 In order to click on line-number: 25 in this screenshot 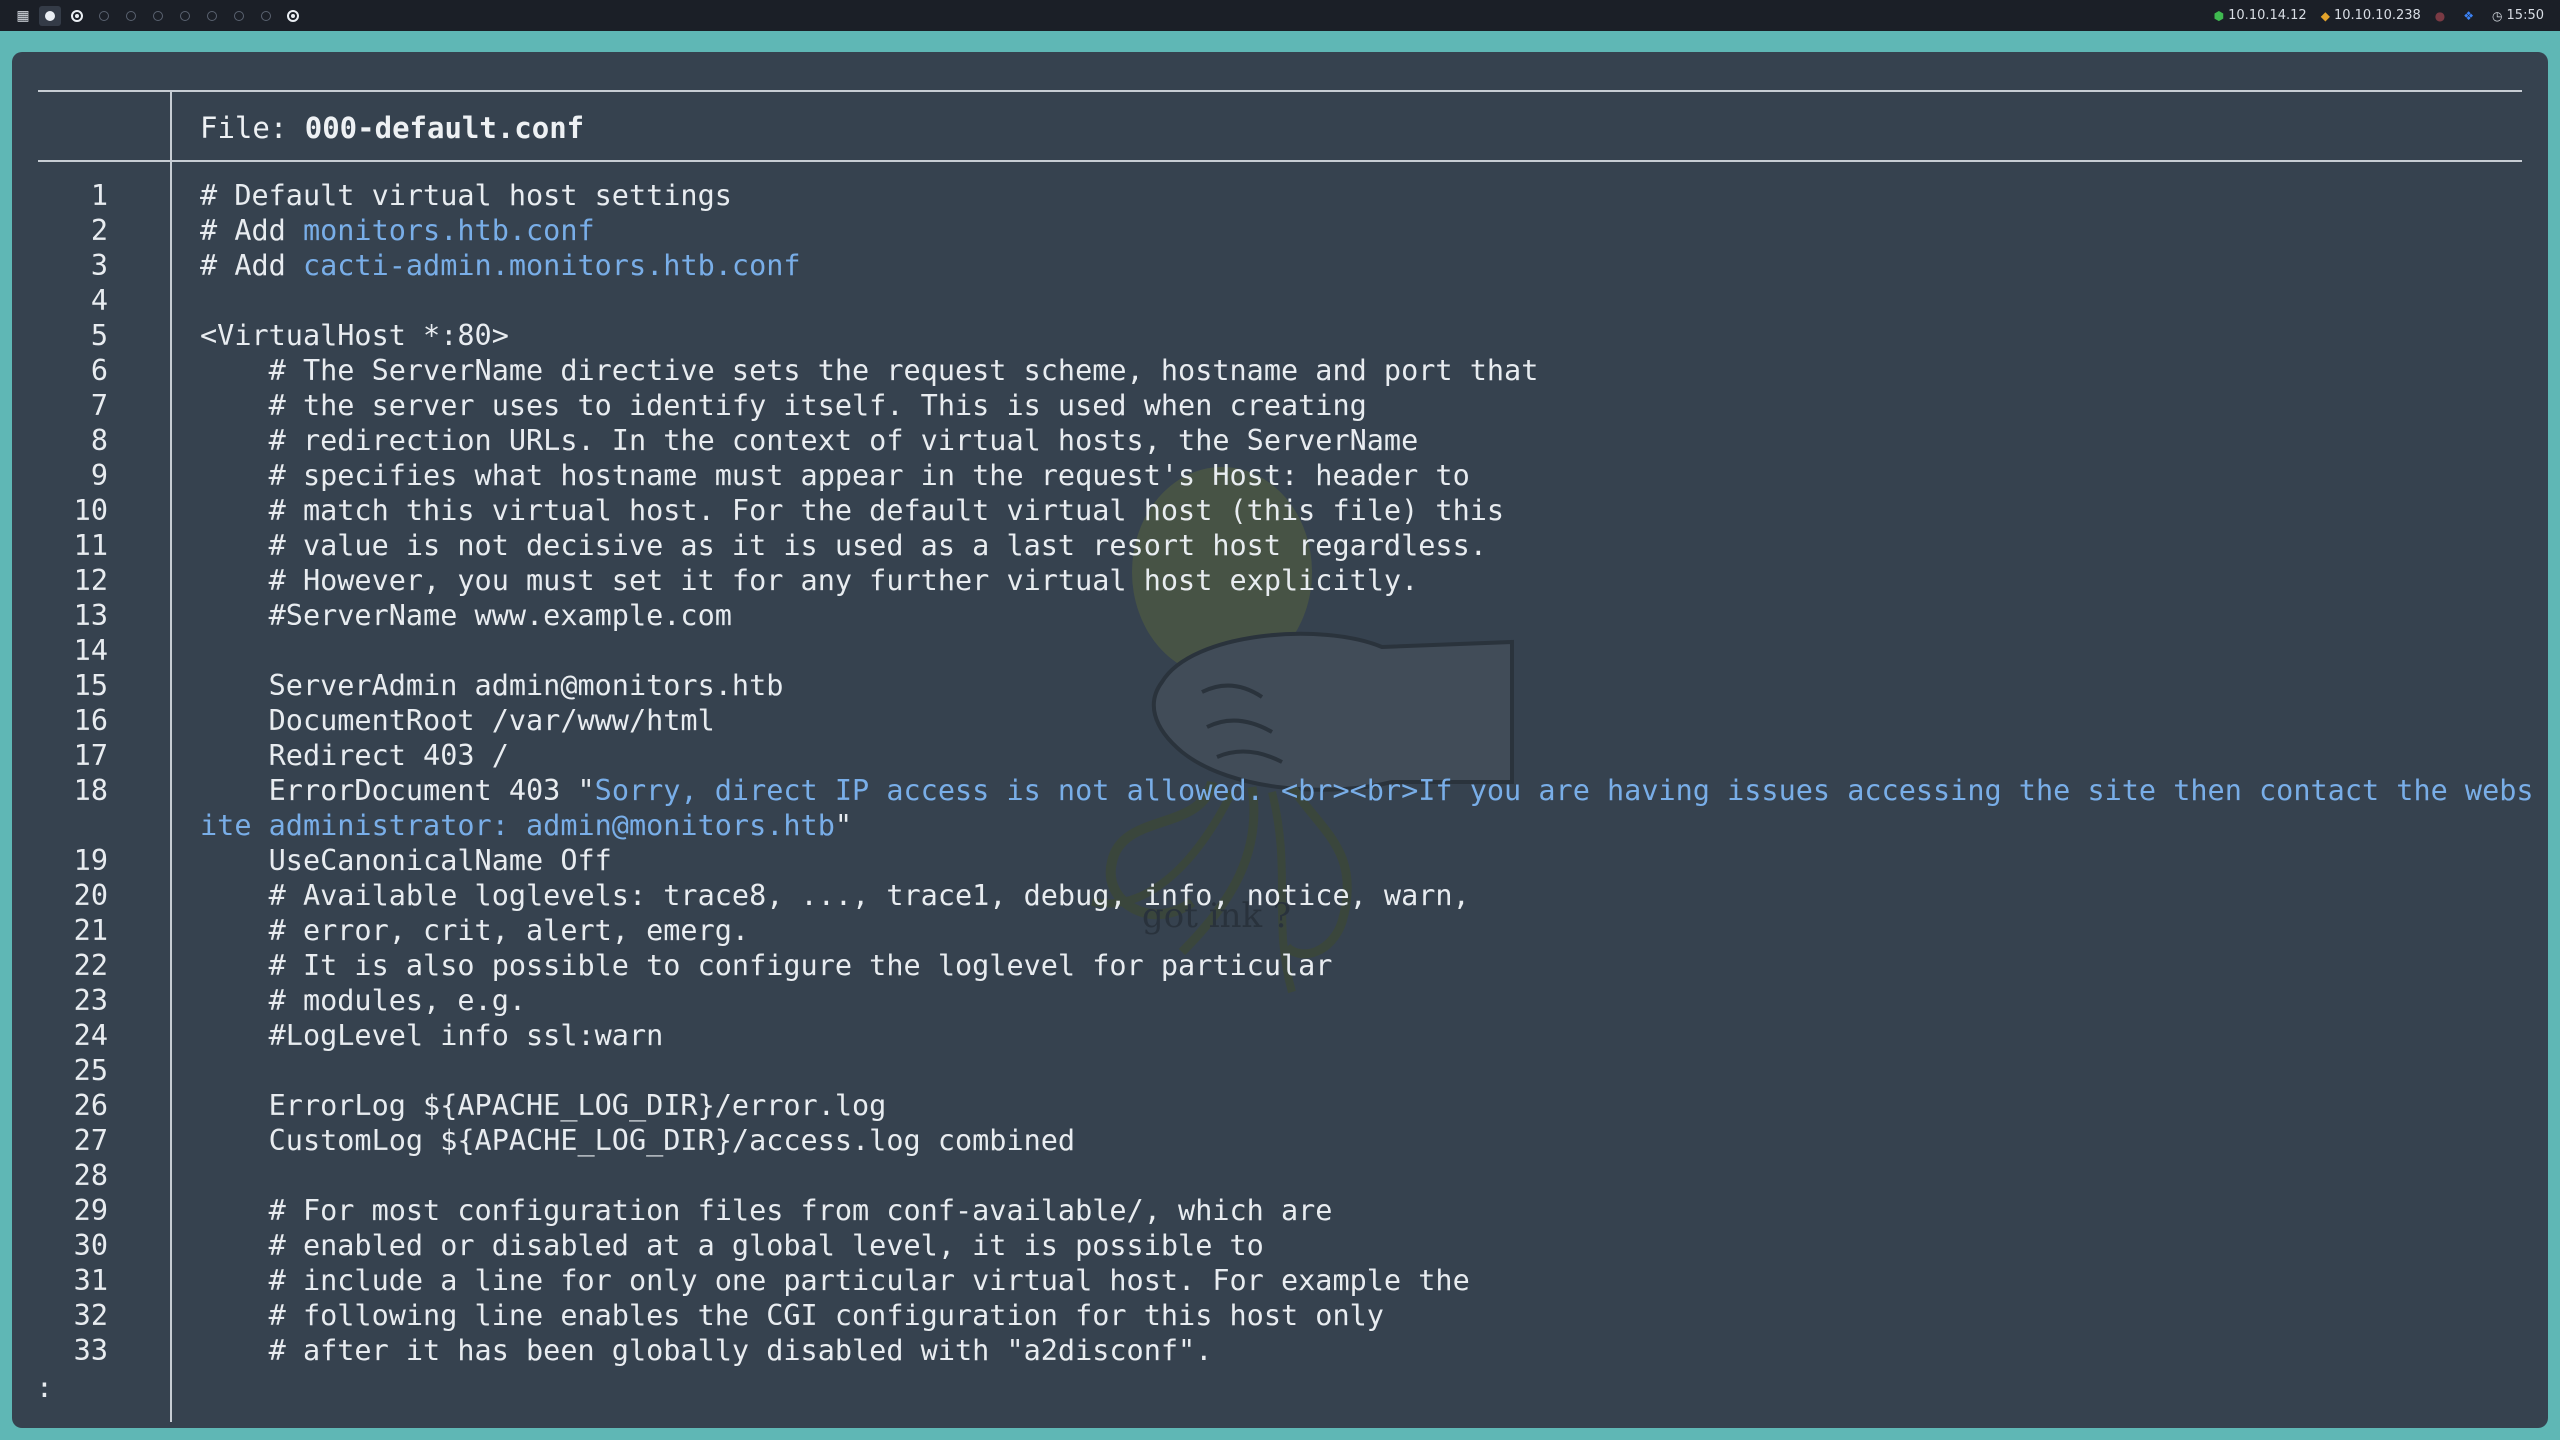, I will do `click(90, 1070)`.